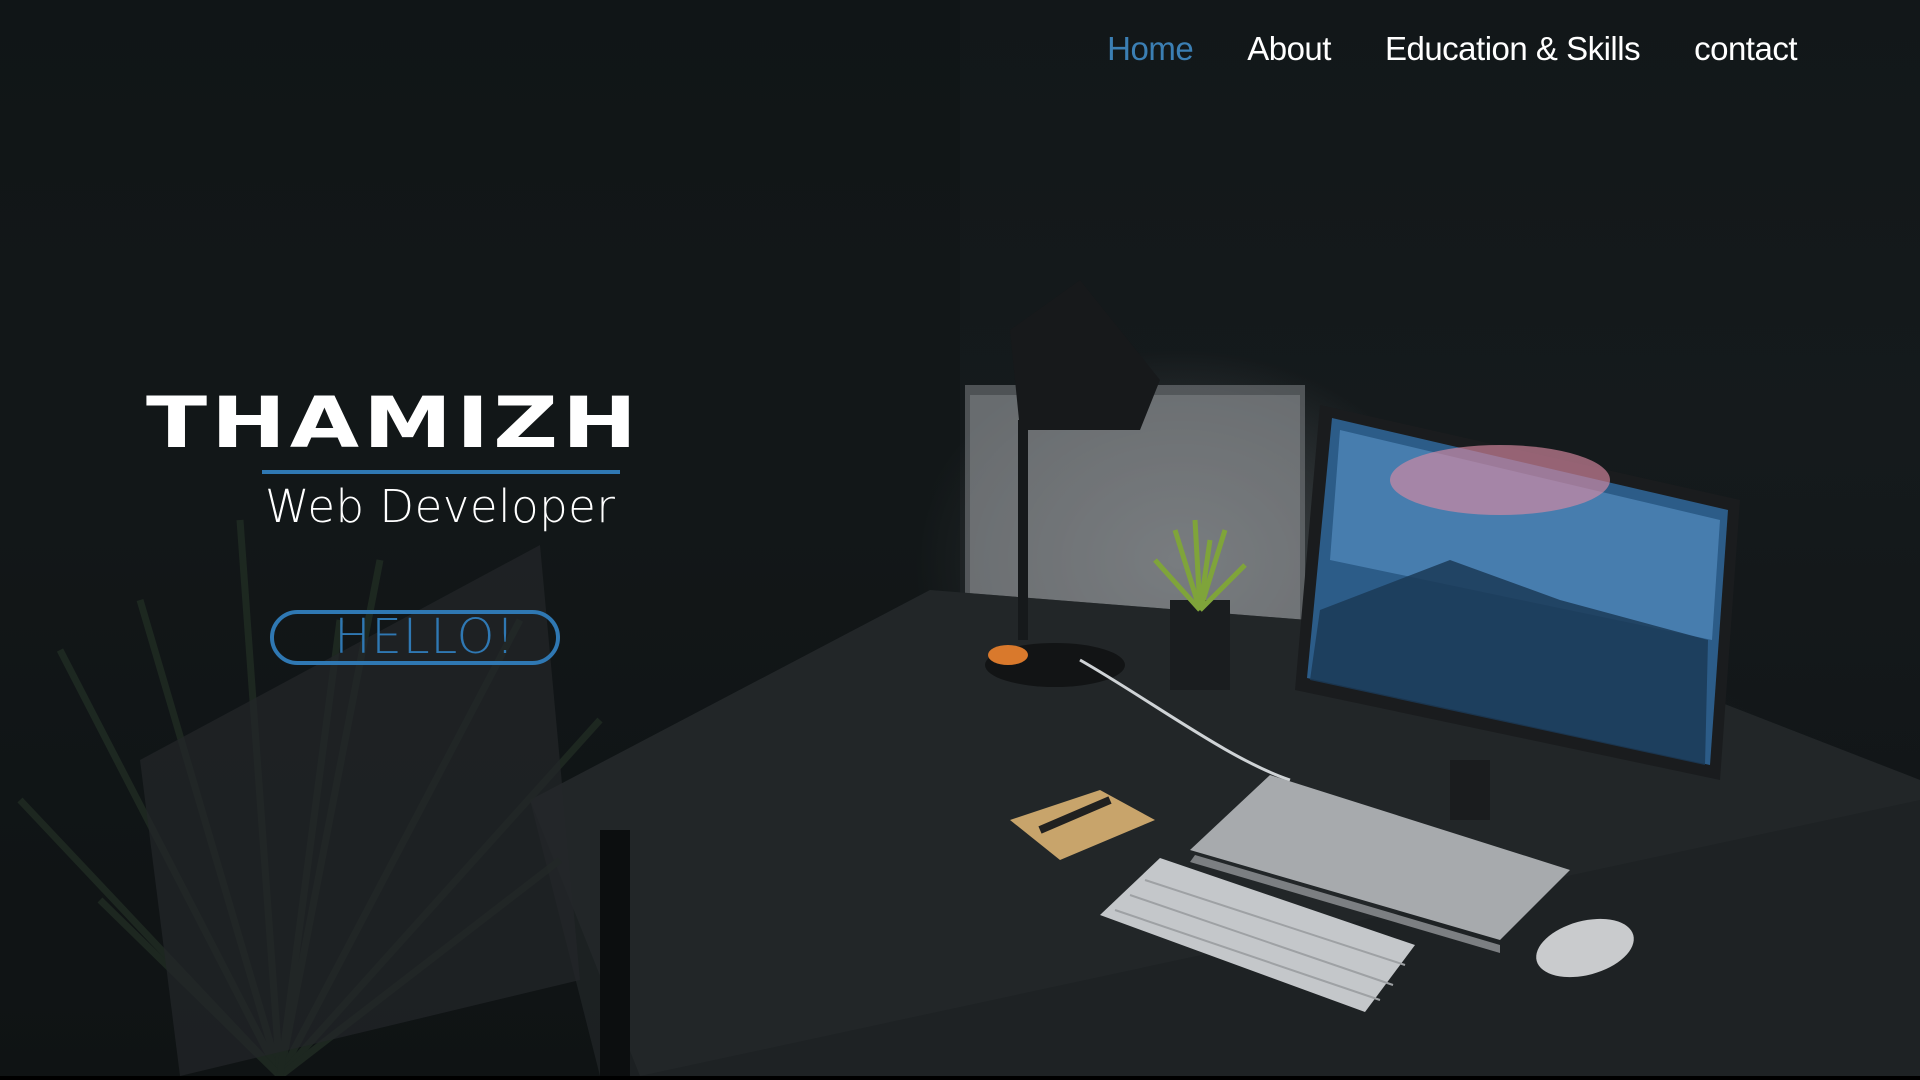  What do you see at coordinates (441, 472) in the screenshot?
I see `name-underline-divider` at bounding box center [441, 472].